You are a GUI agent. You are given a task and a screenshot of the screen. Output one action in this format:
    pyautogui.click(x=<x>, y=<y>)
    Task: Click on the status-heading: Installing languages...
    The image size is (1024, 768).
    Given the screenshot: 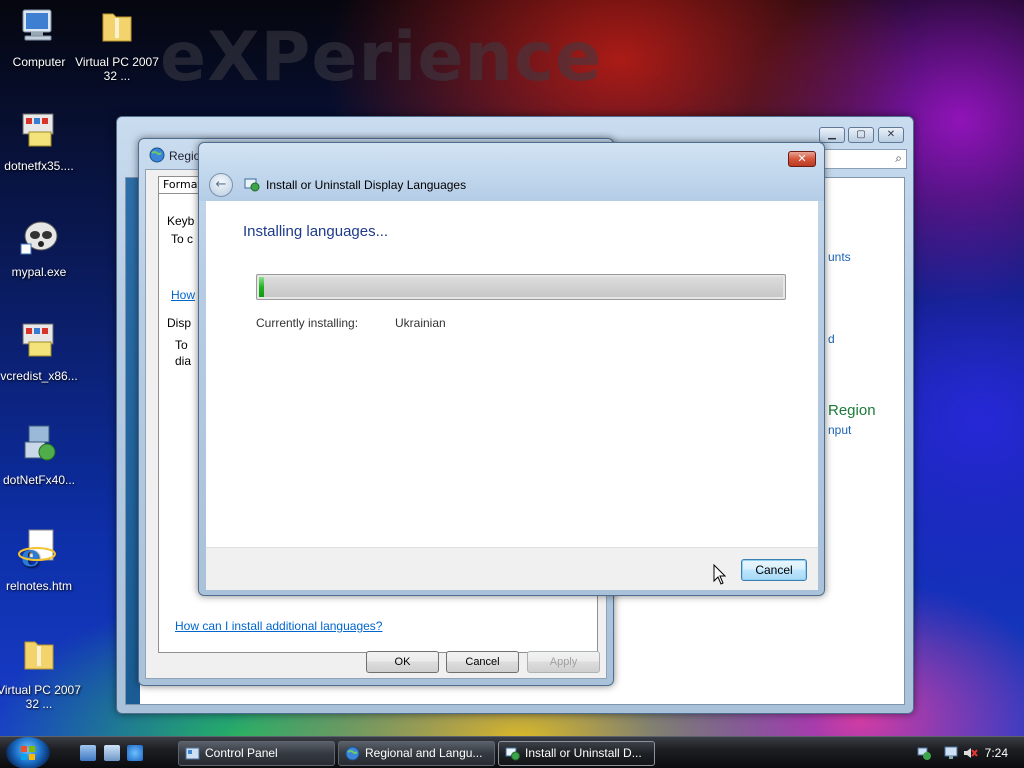 What is the action you would take?
    pyautogui.click(x=316, y=231)
    